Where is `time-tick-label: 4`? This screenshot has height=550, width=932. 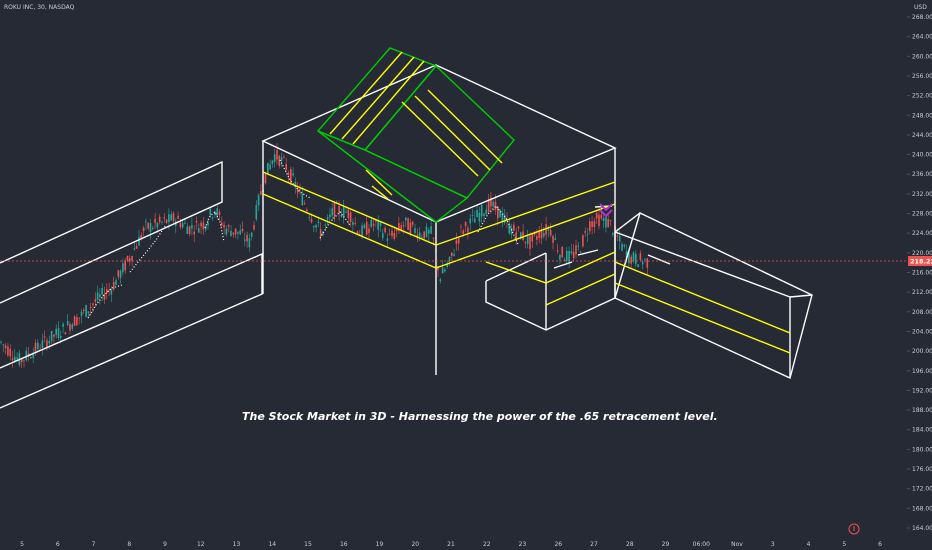
time-tick-label: 4 is located at coordinates (809, 544).